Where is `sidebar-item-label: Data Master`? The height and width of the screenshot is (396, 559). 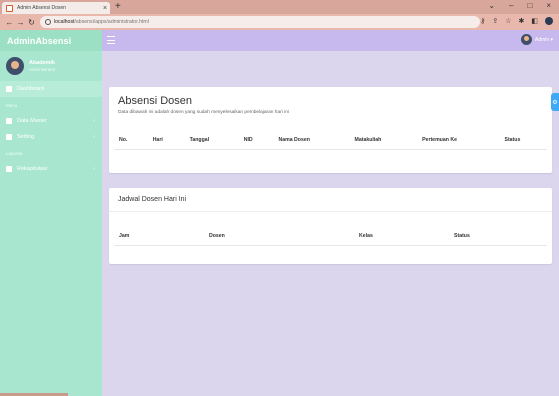
sidebar-item-label: Data Master is located at coordinates (32, 121).